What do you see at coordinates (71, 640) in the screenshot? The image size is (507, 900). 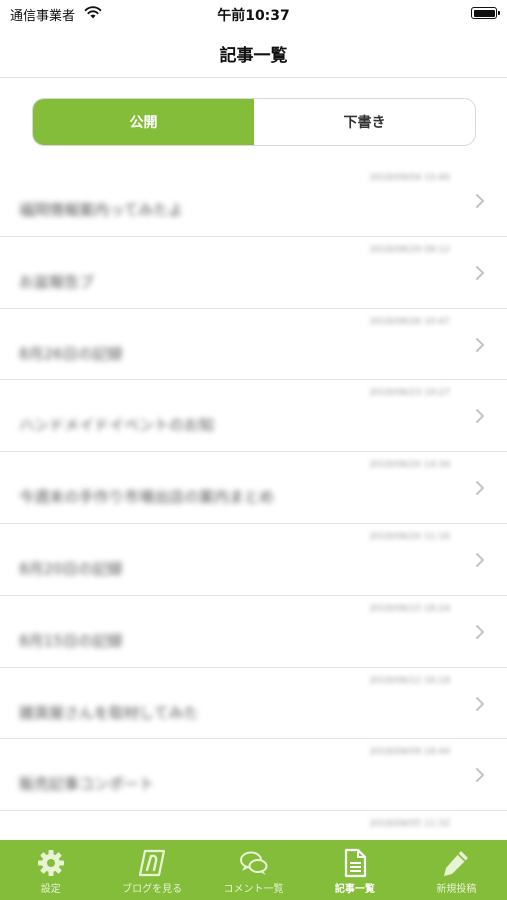 I see `article-title: 8月15日の記録` at bounding box center [71, 640].